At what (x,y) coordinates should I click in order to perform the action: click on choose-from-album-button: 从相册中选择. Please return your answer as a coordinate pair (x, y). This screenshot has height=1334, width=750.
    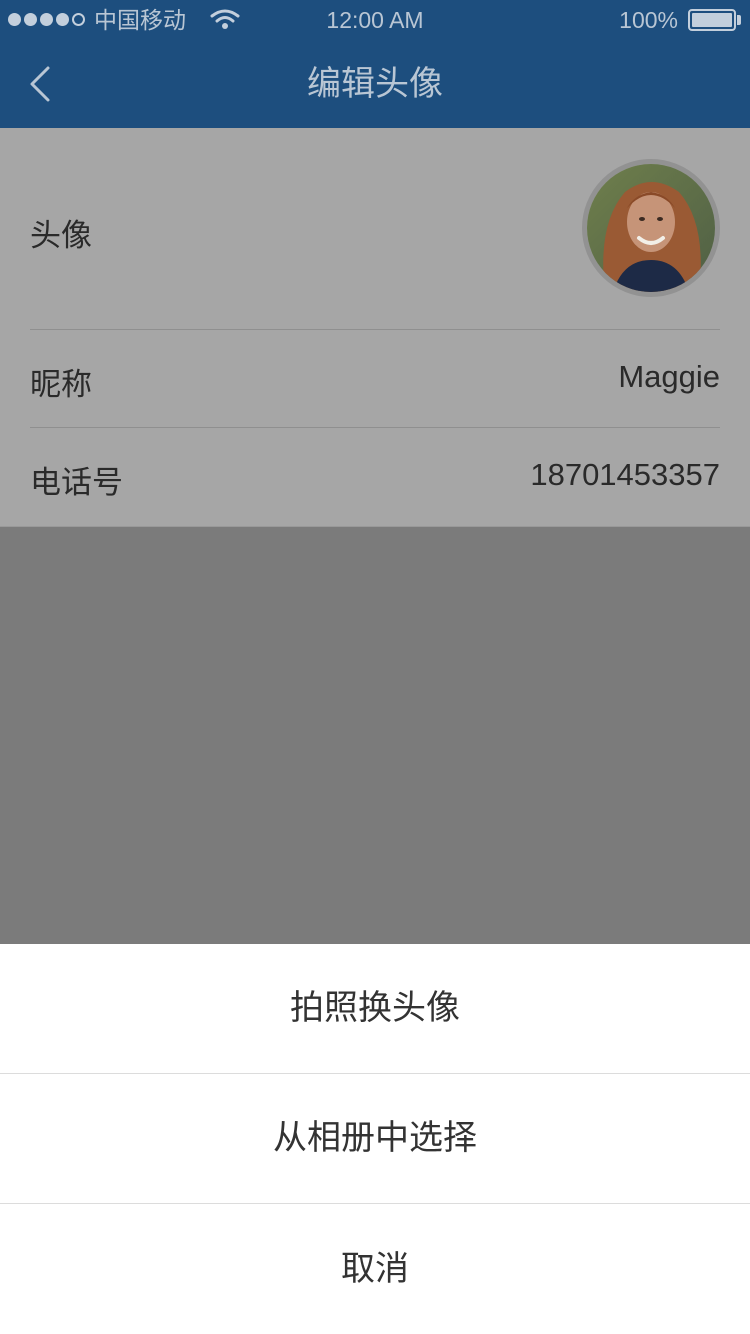
    Looking at the image, I should click on (375, 1139).